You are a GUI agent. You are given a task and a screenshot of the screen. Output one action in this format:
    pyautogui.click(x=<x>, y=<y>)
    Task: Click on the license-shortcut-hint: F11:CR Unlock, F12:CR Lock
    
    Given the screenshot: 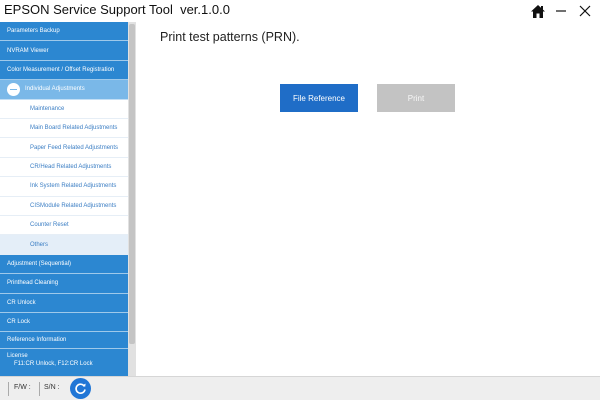 What is the action you would take?
    pyautogui.click(x=53, y=363)
    